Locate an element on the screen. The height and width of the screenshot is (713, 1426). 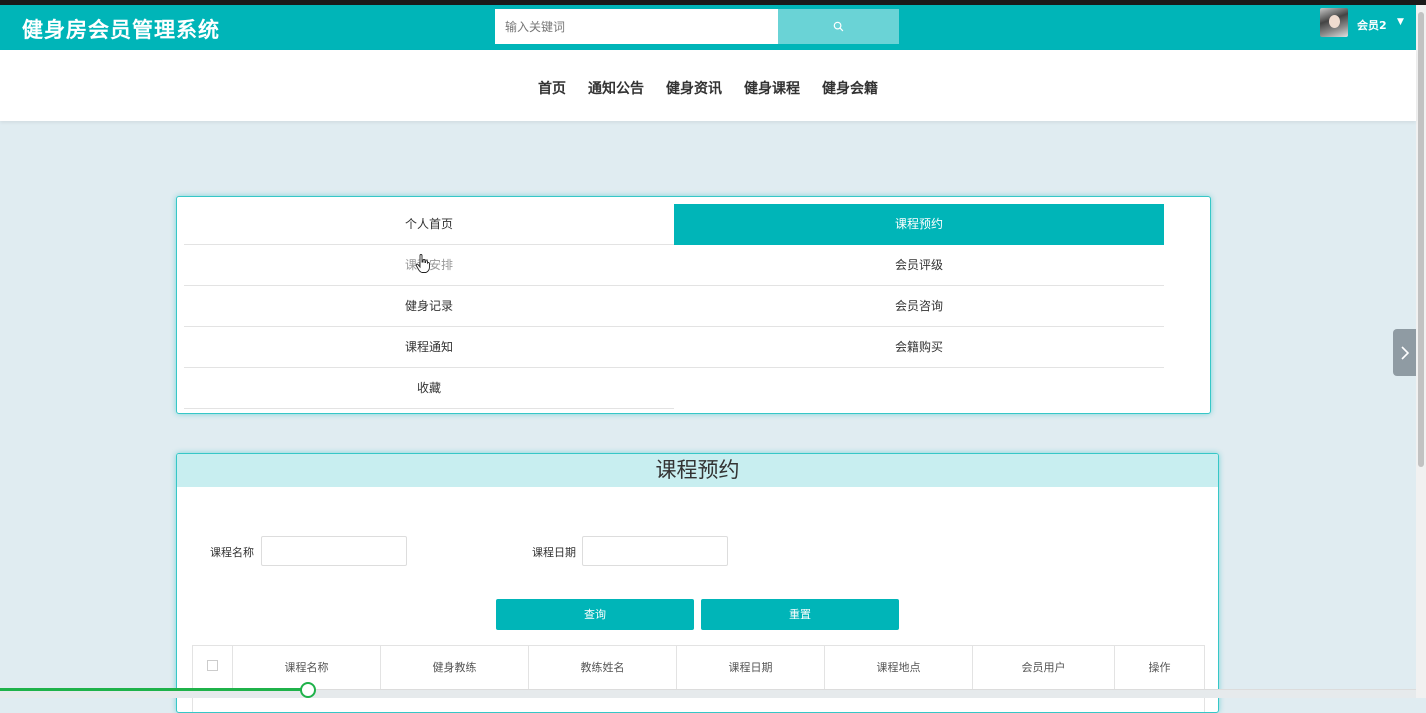
progress-knob is located at coordinates (308, 690).